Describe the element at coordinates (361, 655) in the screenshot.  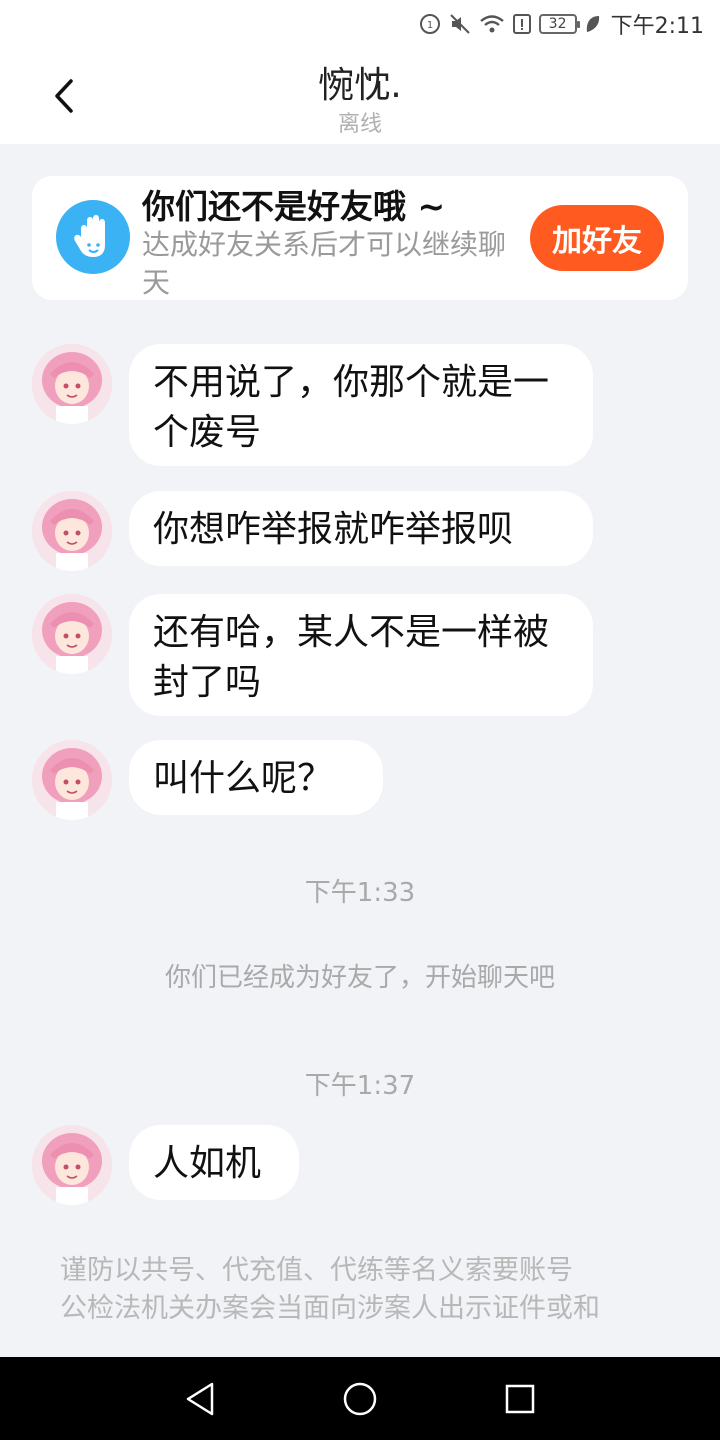
I see `message-bubble: 还有哈，某人不是一样被封了吗` at that location.